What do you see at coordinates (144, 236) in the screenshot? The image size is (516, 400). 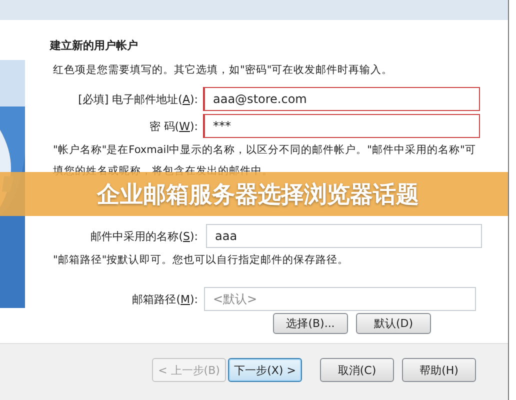 I see `field-label: 邮件中采用的名称(S):` at bounding box center [144, 236].